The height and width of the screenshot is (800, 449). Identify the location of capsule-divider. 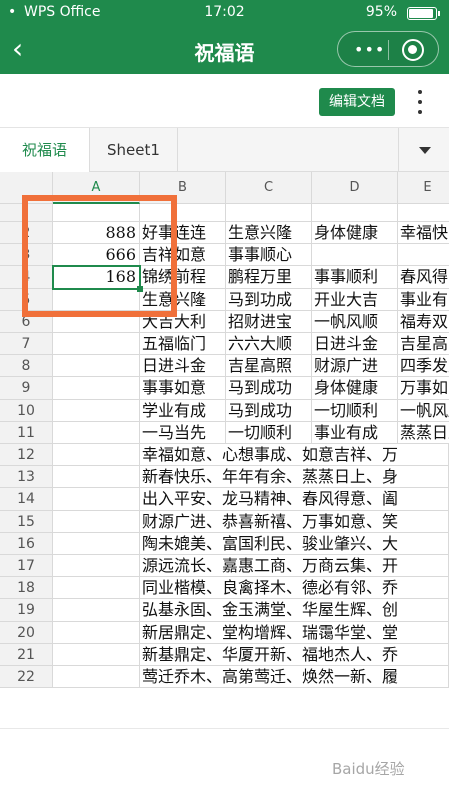
(388, 50).